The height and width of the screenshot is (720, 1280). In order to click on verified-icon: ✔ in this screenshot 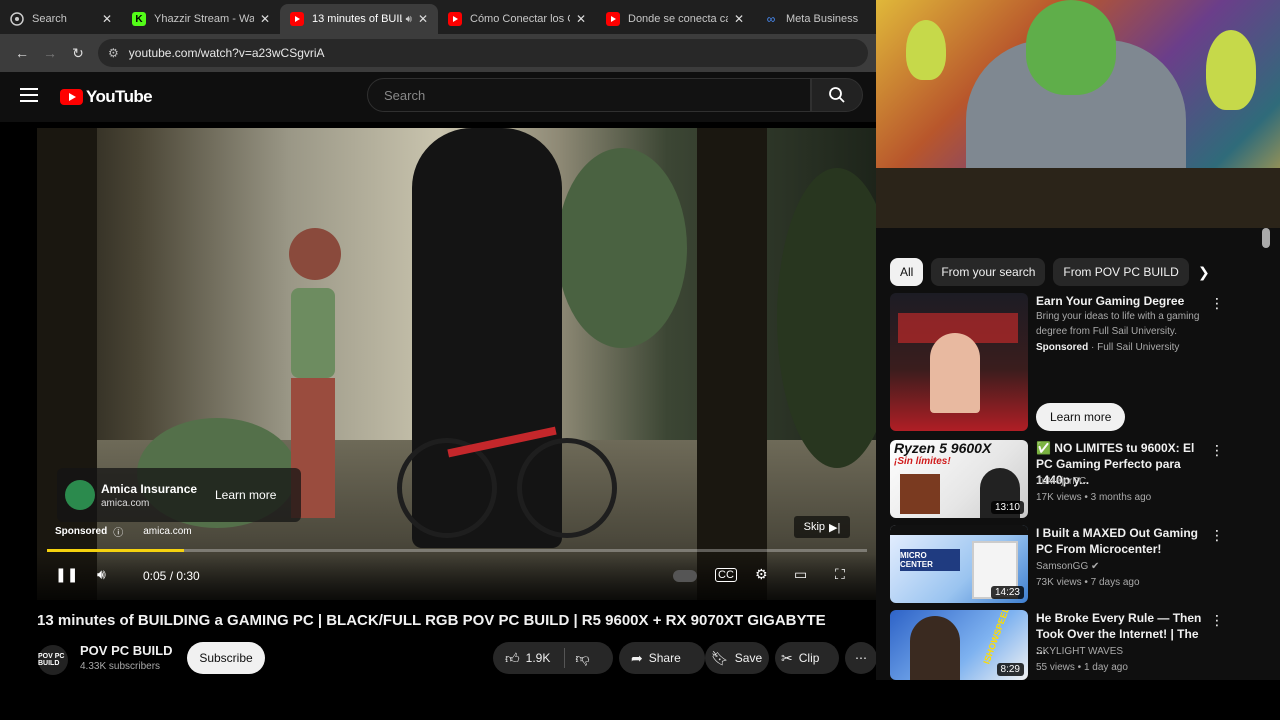, I will do `click(1095, 566)`.